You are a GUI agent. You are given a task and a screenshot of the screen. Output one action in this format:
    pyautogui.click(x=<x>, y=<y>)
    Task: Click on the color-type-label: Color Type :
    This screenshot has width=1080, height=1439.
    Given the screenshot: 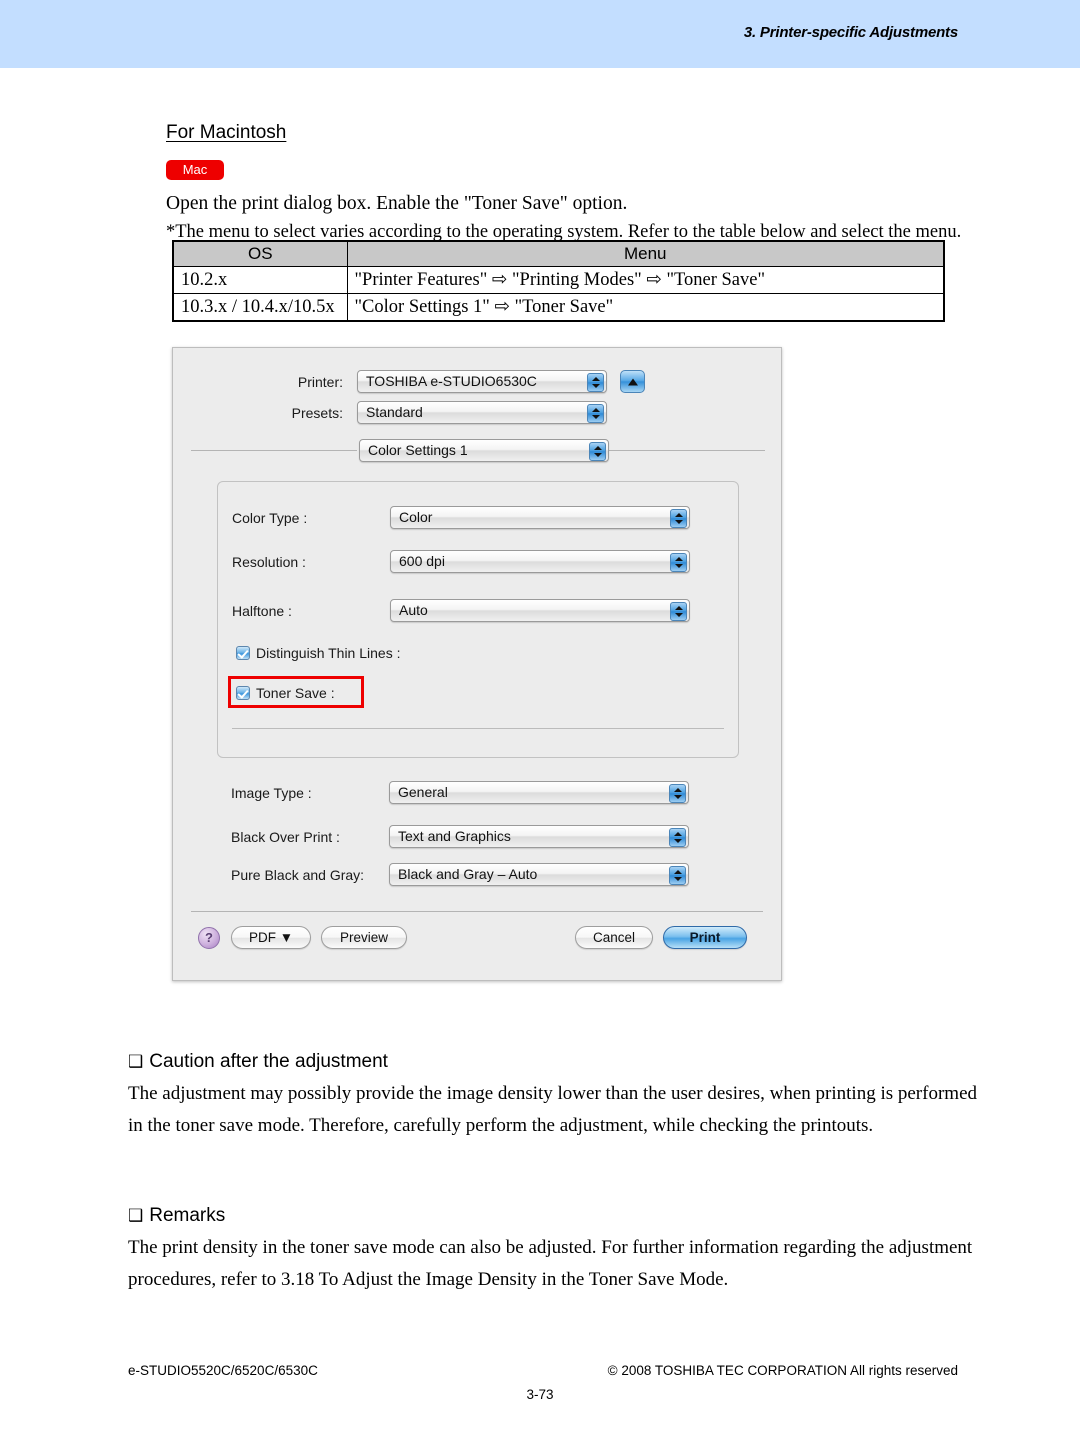 What is the action you would take?
    pyautogui.click(x=270, y=517)
    